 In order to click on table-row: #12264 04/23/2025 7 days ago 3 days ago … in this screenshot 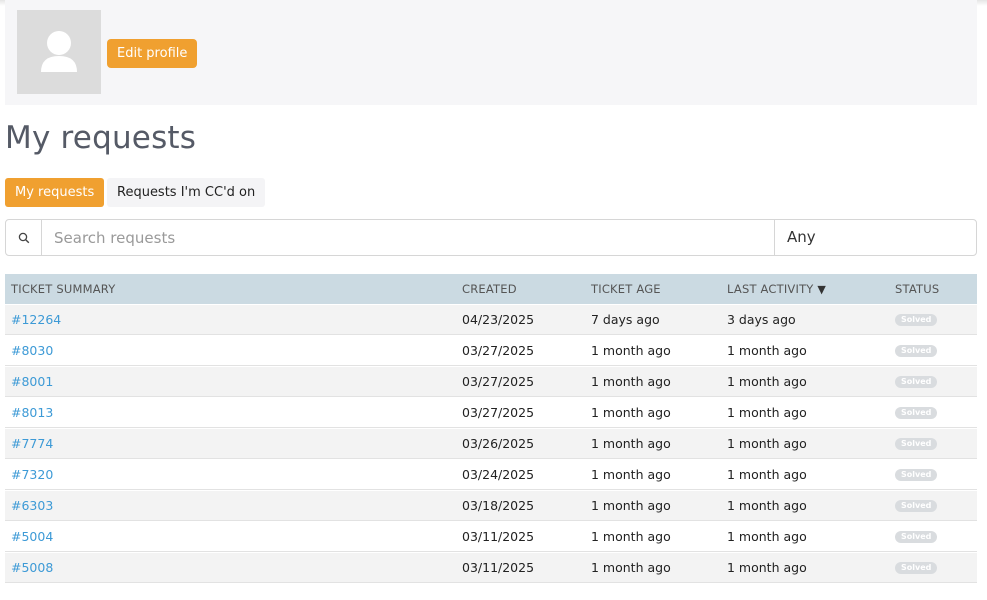, I will do `click(491, 320)`.